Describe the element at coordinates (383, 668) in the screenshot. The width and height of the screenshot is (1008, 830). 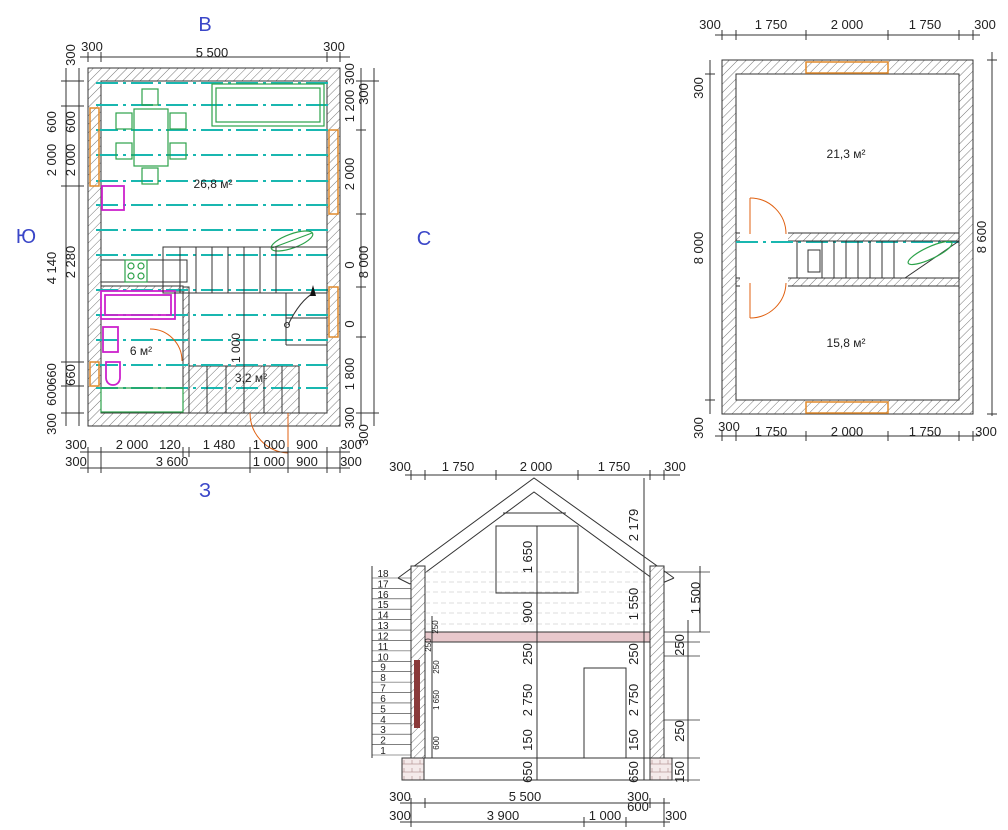
I see `level-number: 9` at that location.